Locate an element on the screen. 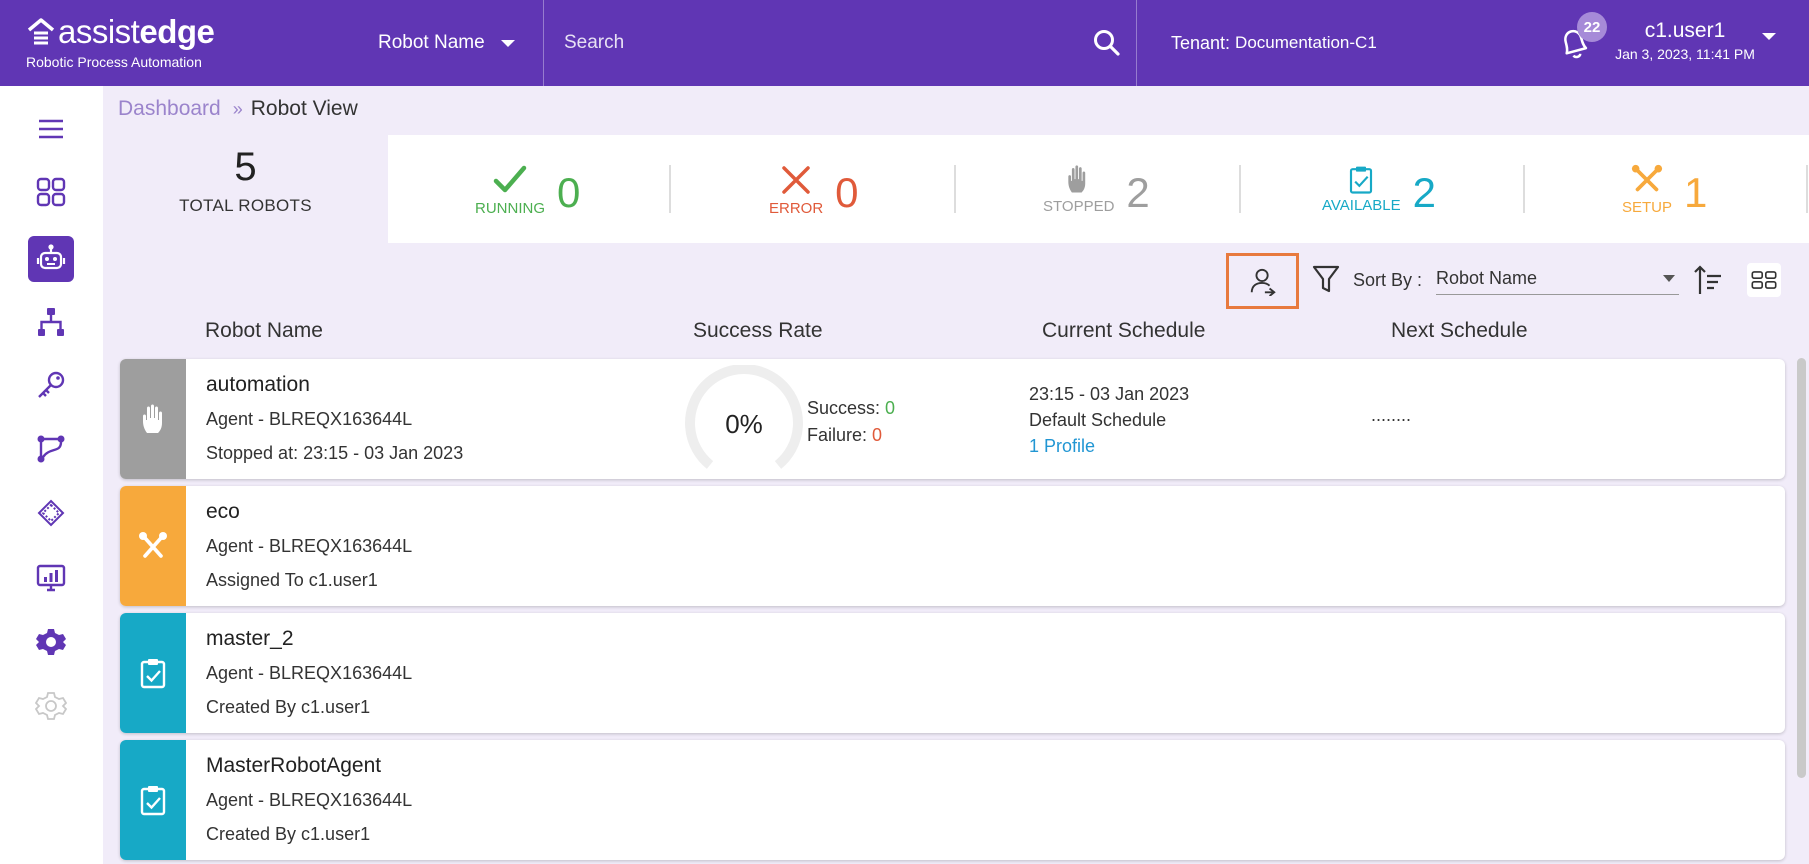  sort-by-dropdown: Robot Name is located at coordinates (1557, 279).